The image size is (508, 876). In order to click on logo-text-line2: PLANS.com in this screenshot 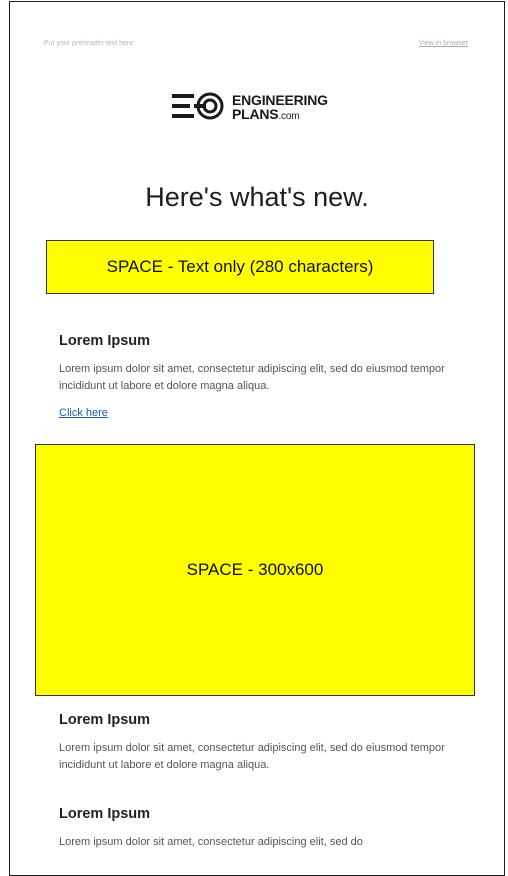, I will do `click(266, 114)`.